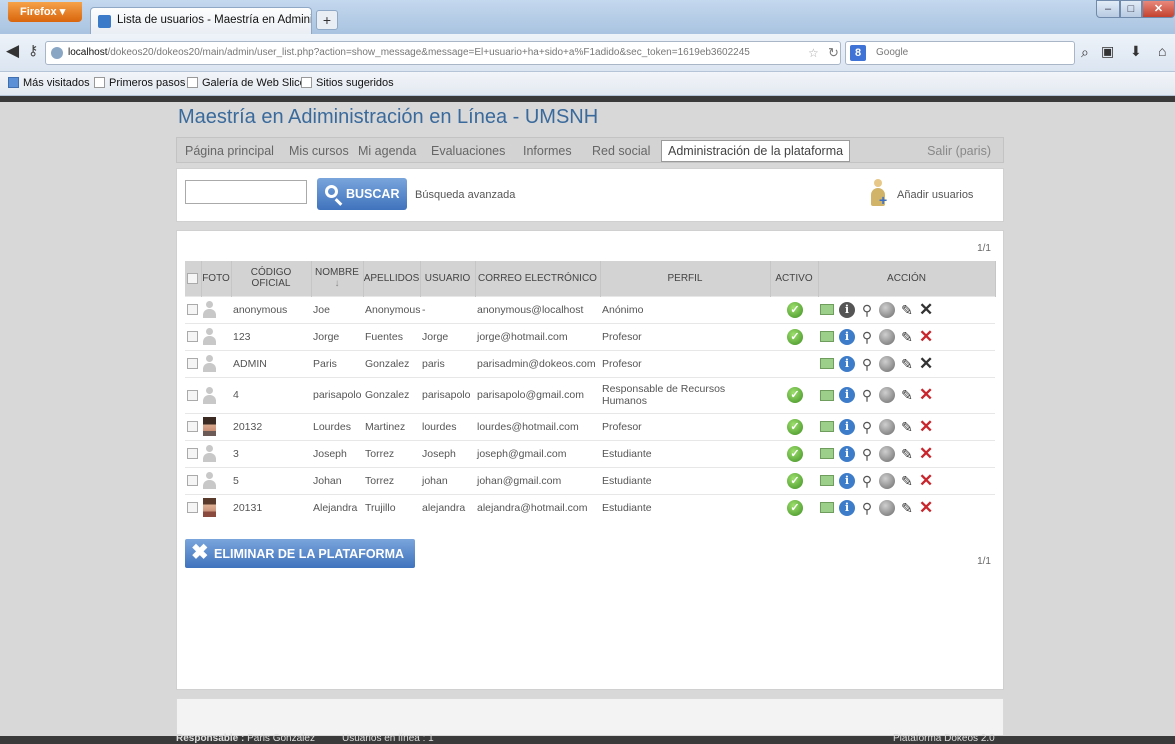  What do you see at coordinates (337, 278) in the screenshot?
I see `header-nombre: NOMBRE ↓` at bounding box center [337, 278].